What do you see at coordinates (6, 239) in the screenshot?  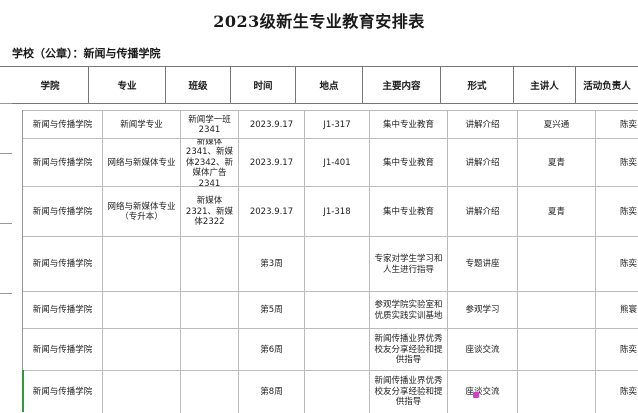 I see `underlying-sheet-edge` at bounding box center [6, 239].